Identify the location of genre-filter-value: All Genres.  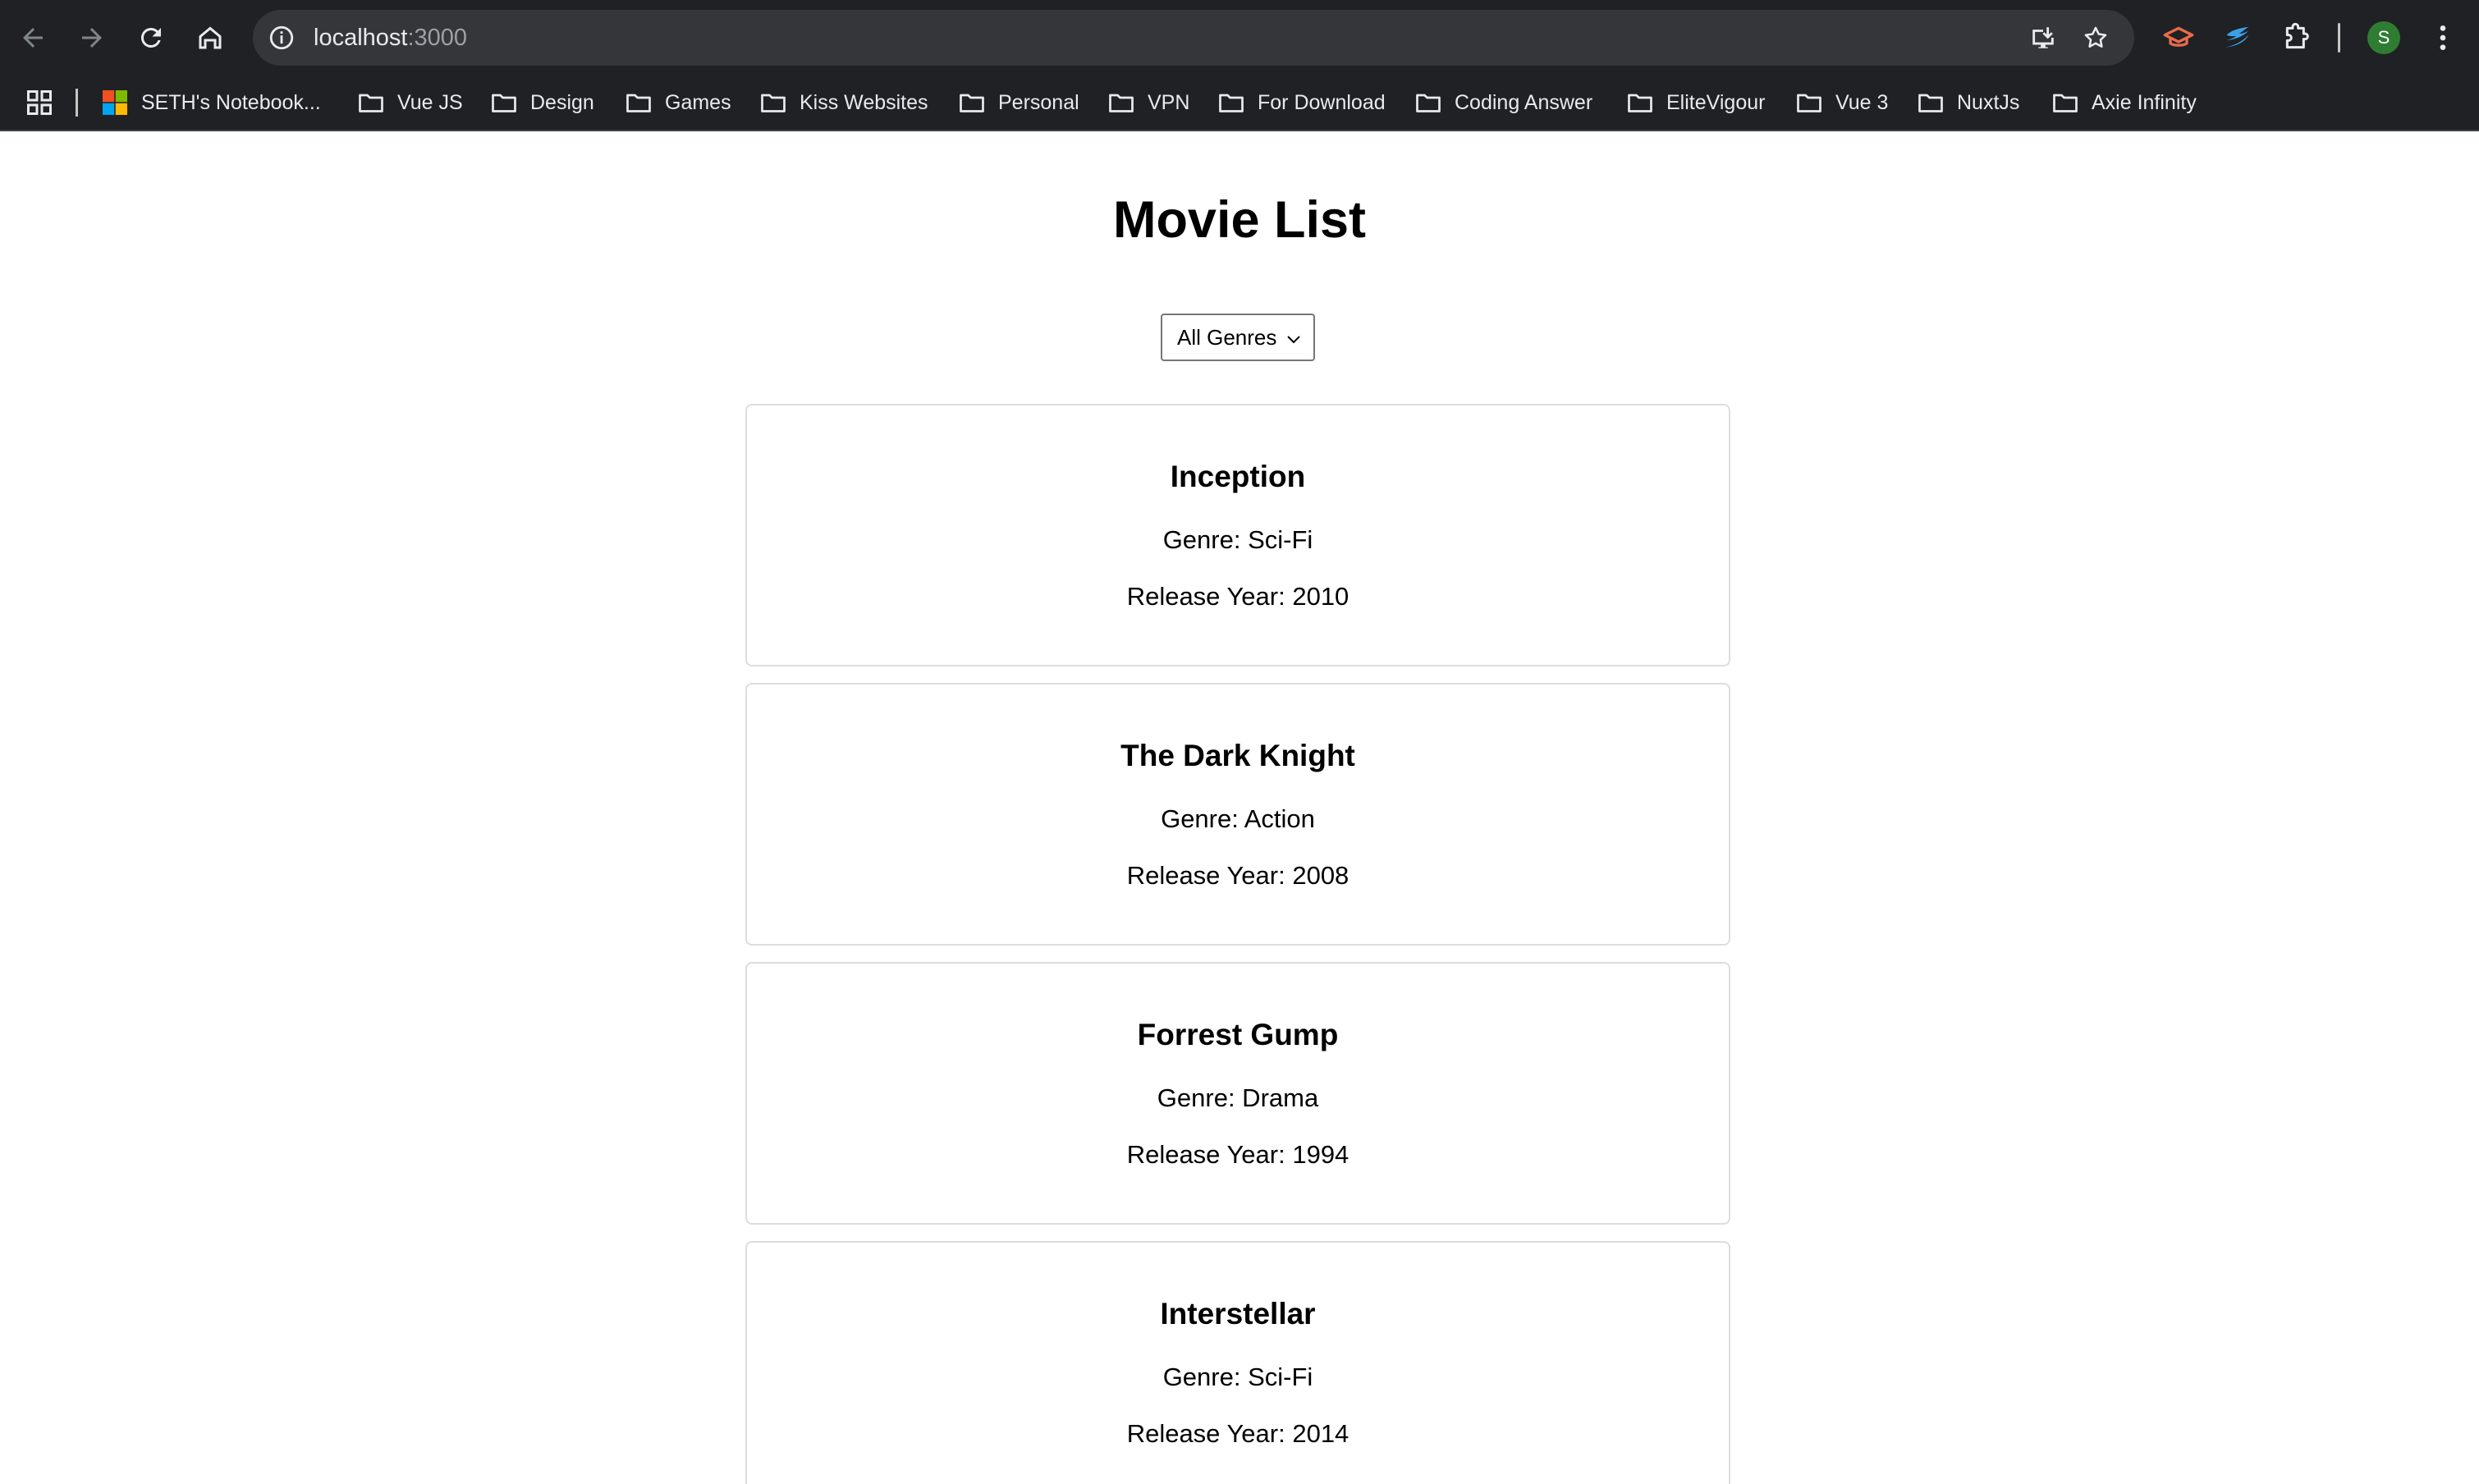
(1227, 337).